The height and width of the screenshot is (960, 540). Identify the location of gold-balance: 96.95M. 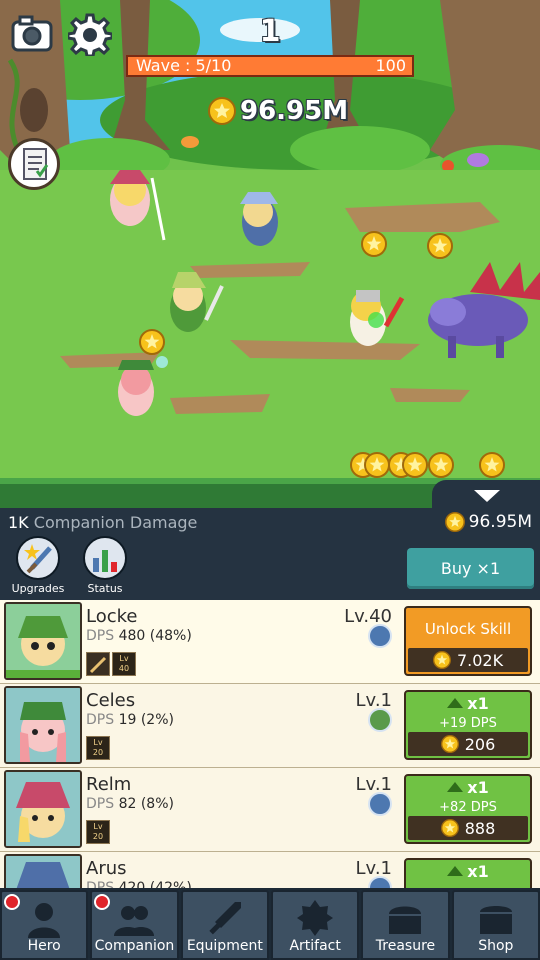
(488, 522).